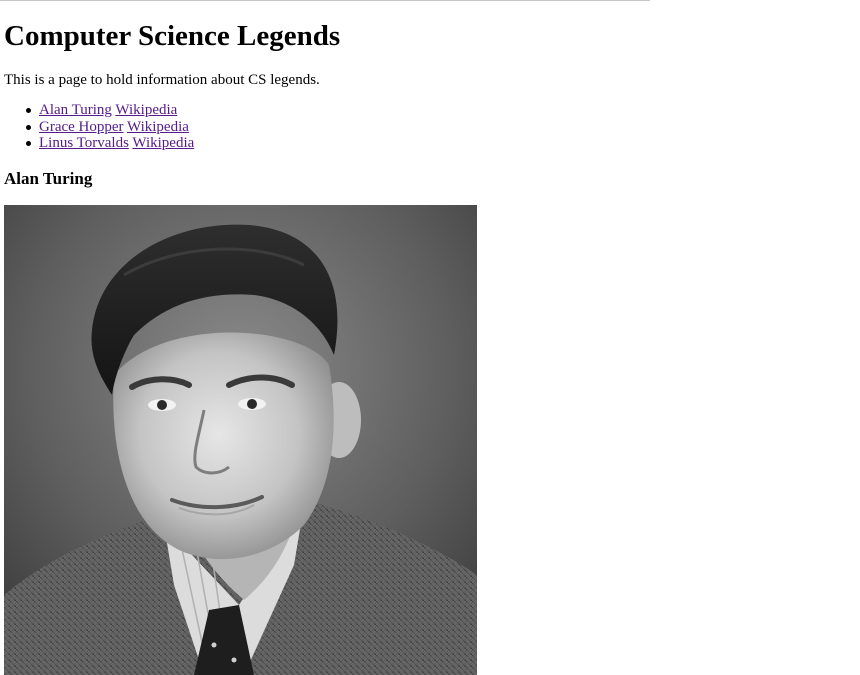 Image resolution: width=860 pixels, height=675 pixels. I want to click on wikipedia-link-linus-torvalds: Wikipedia, so click(163, 143).